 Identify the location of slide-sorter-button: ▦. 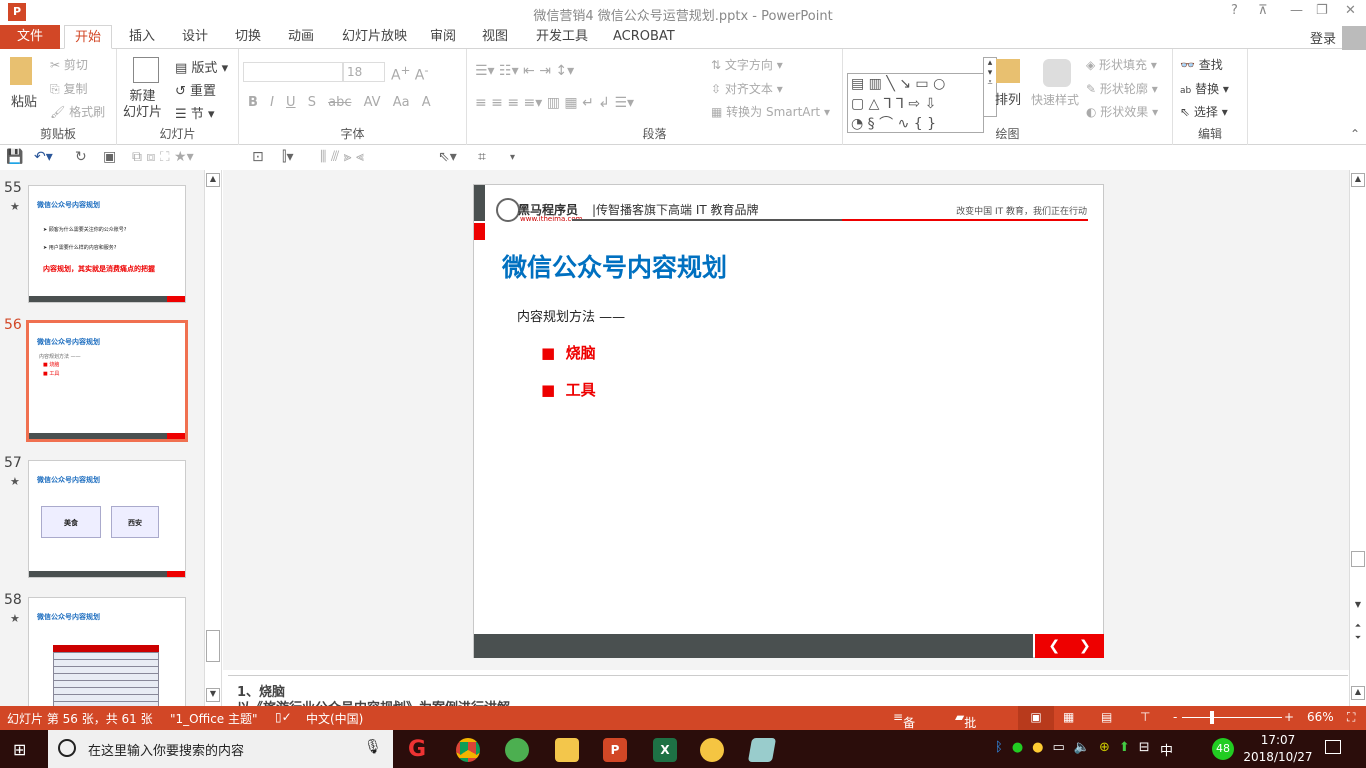
(1068, 717).